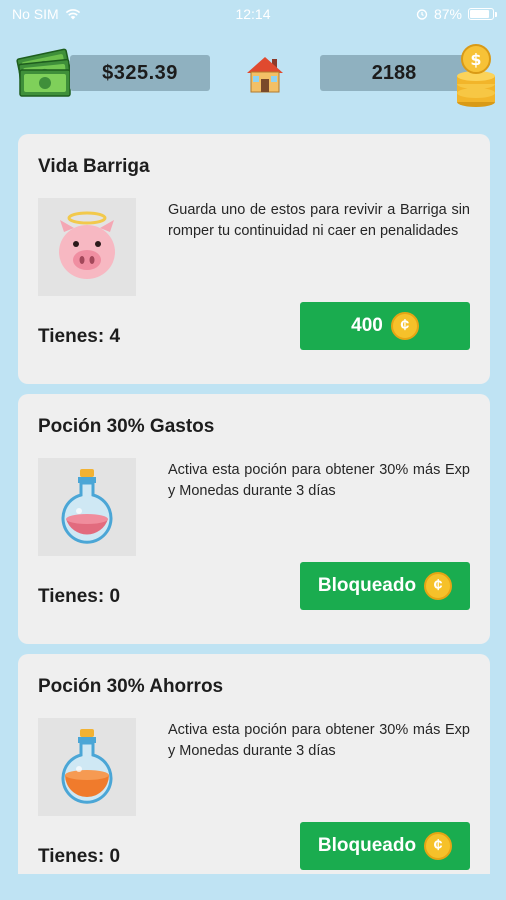 This screenshot has width=506, height=900. I want to click on home-icon, so click(265, 74).